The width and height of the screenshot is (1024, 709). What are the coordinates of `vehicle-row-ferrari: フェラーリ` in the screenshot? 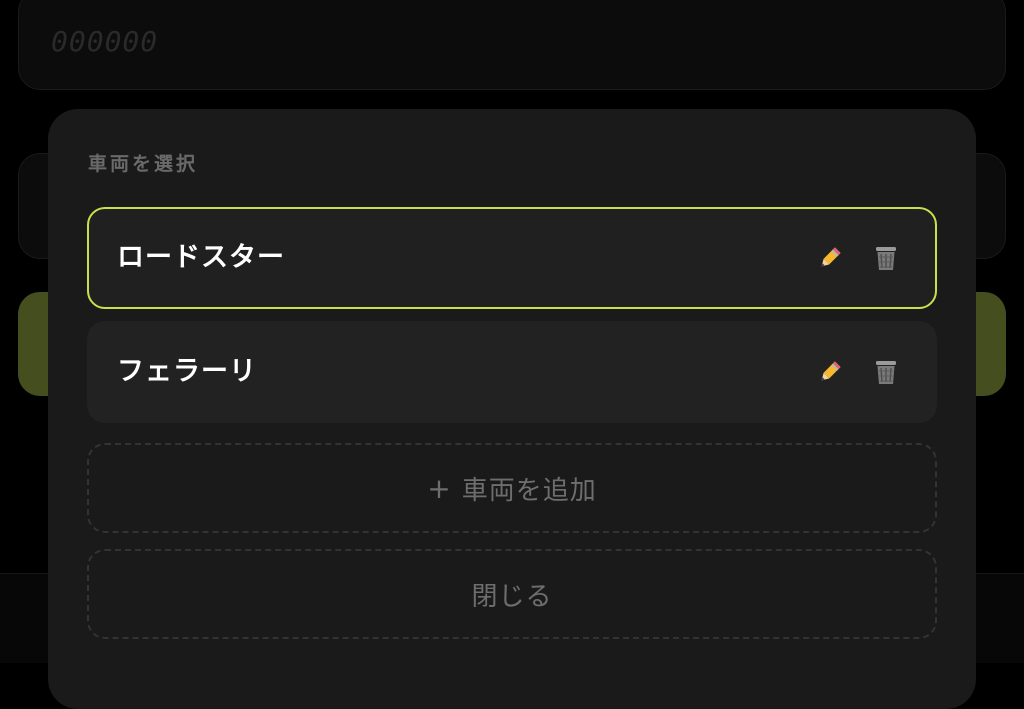 It's located at (512, 372).